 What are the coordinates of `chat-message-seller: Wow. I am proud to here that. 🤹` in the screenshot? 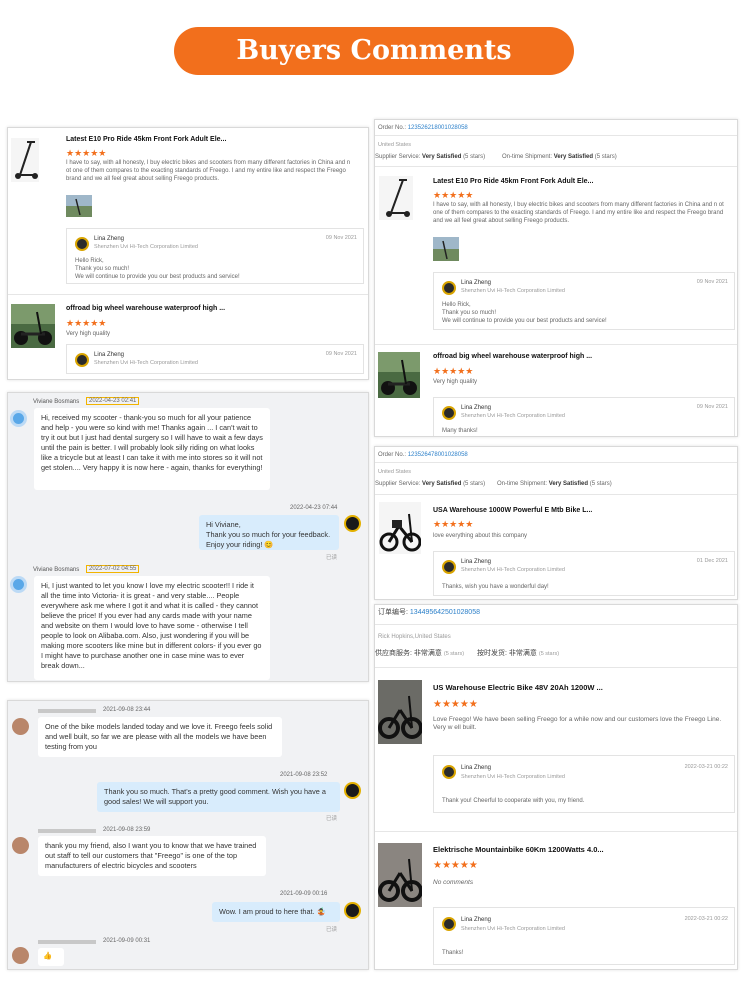 It's located at (276, 912).